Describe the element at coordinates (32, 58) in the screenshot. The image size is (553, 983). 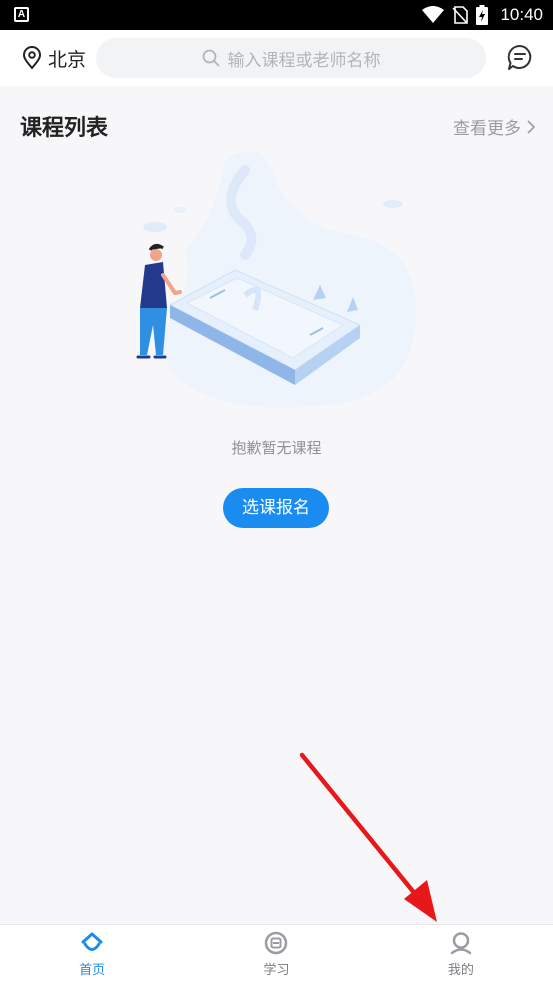
I see `location-pin-icon` at that location.